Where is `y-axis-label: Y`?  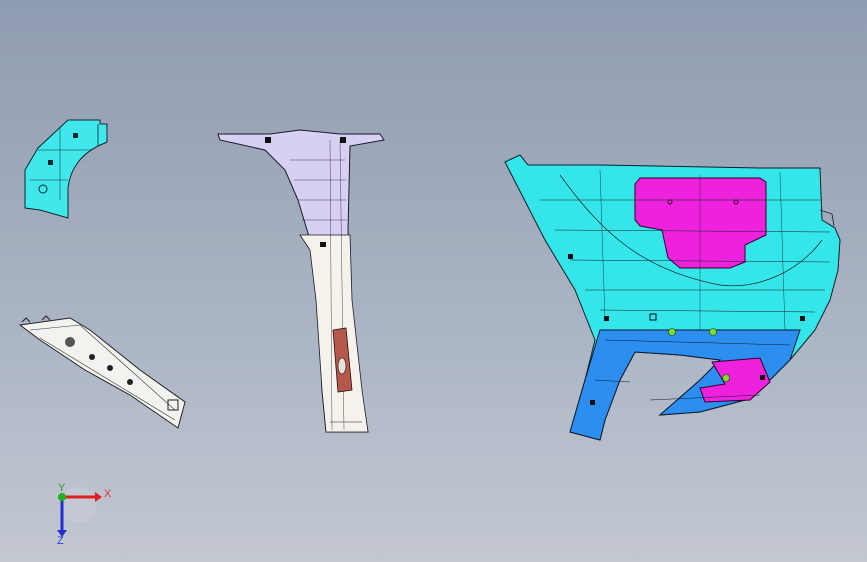 y-axis-label: Y is located at coordinates (62, 488).